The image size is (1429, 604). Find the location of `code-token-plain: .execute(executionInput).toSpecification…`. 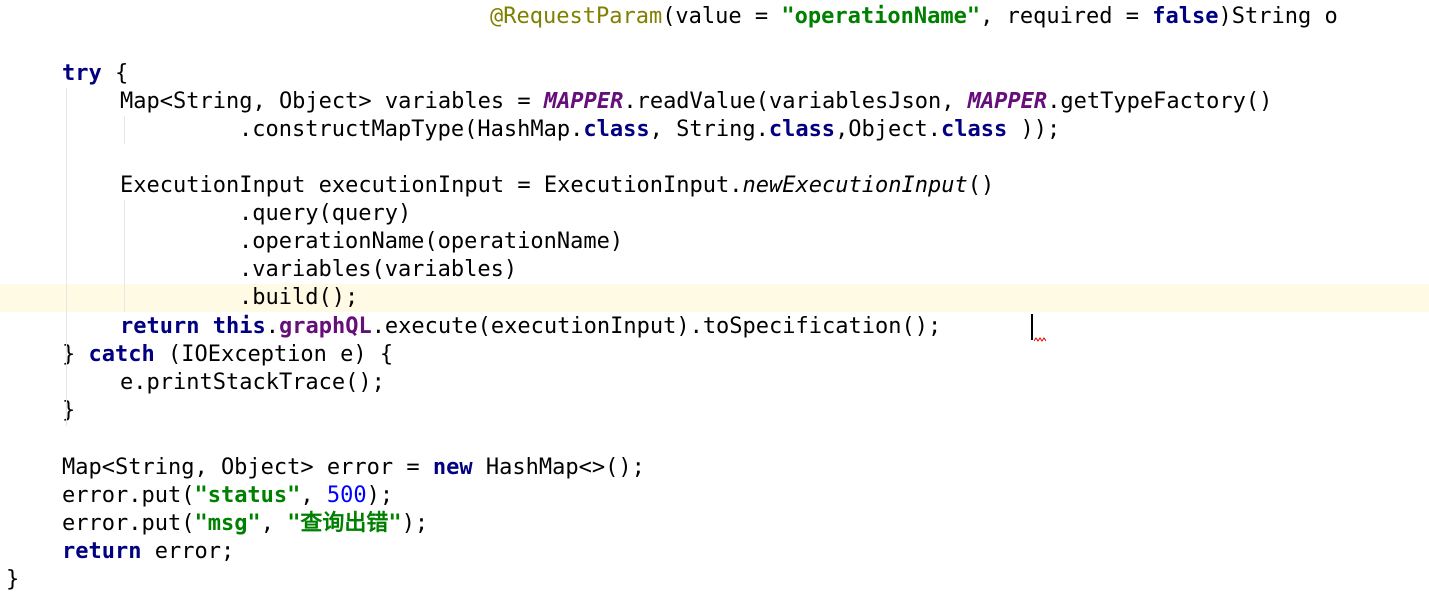

code-token-plain: .execute(executionInput).toSpecification… is located at coordinates (656, 326).